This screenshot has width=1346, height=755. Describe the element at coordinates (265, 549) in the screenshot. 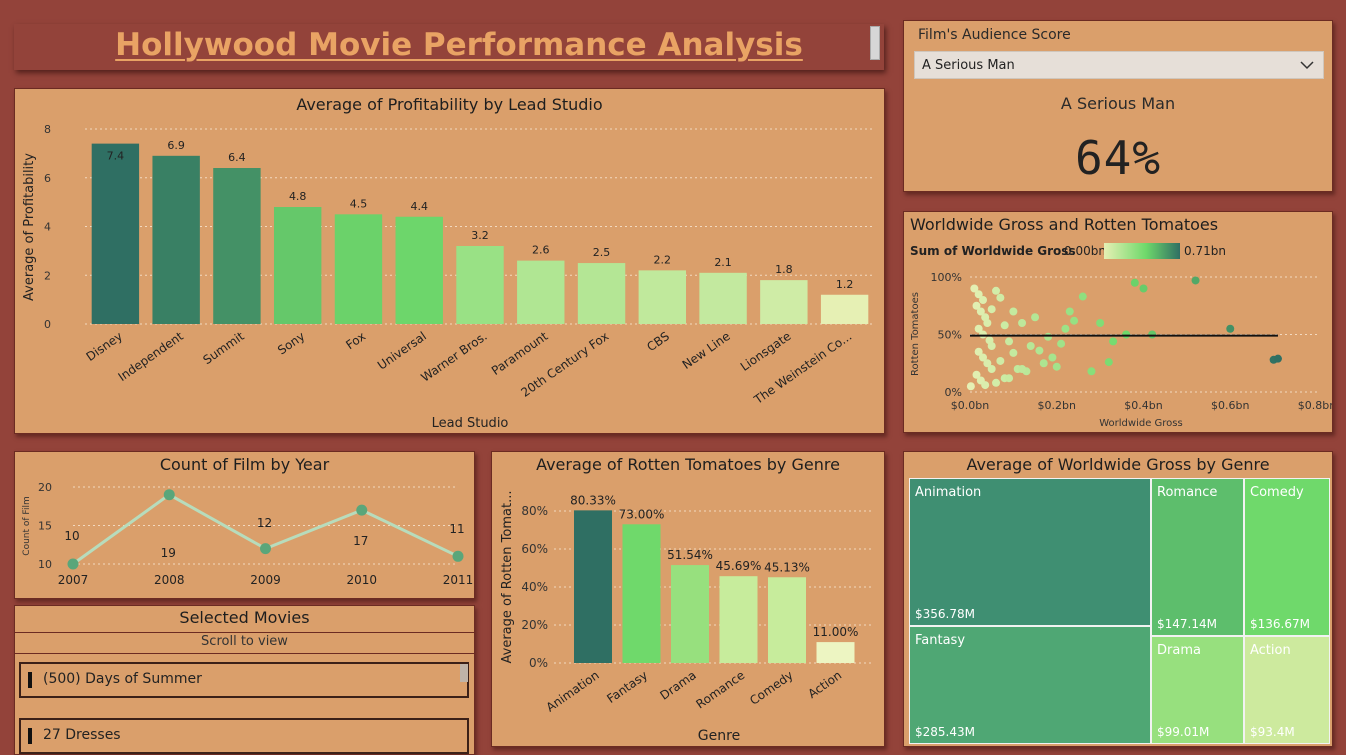

I see `data-point` at that location.